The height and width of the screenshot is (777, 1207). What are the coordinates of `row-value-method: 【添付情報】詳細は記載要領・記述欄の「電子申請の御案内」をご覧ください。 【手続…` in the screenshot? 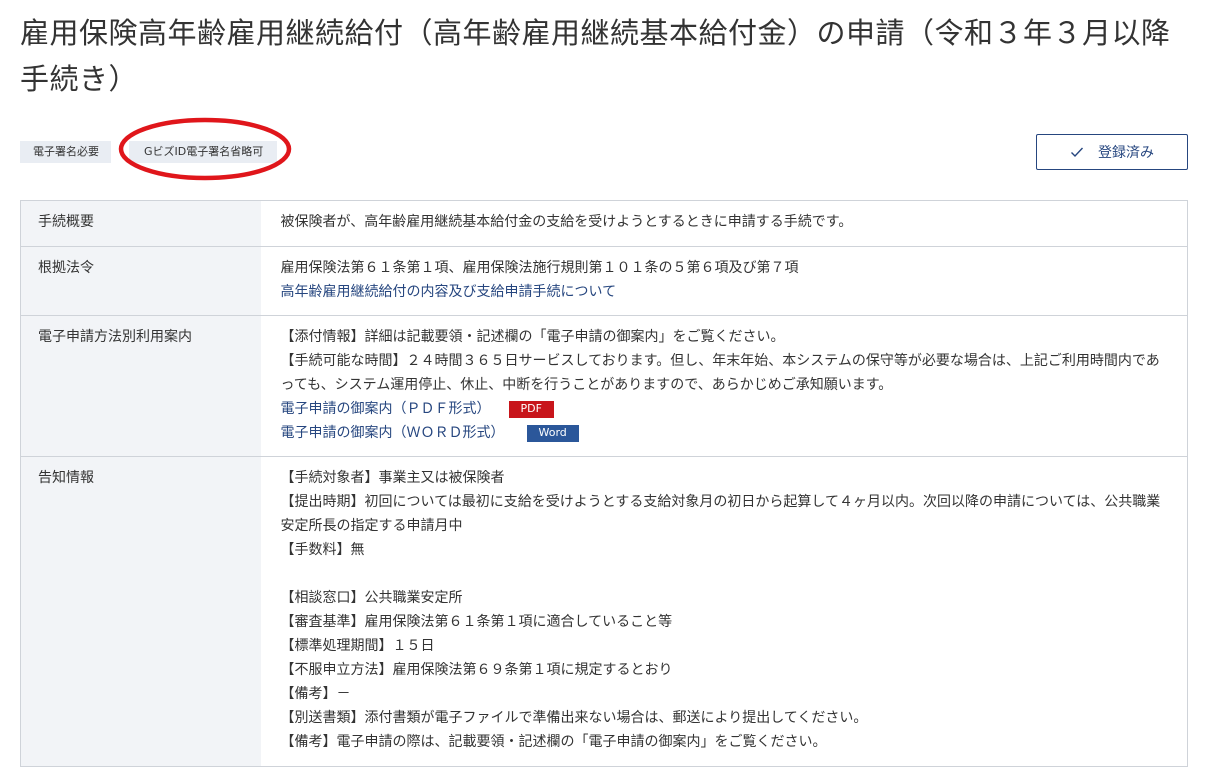 It's located at (724, 386).